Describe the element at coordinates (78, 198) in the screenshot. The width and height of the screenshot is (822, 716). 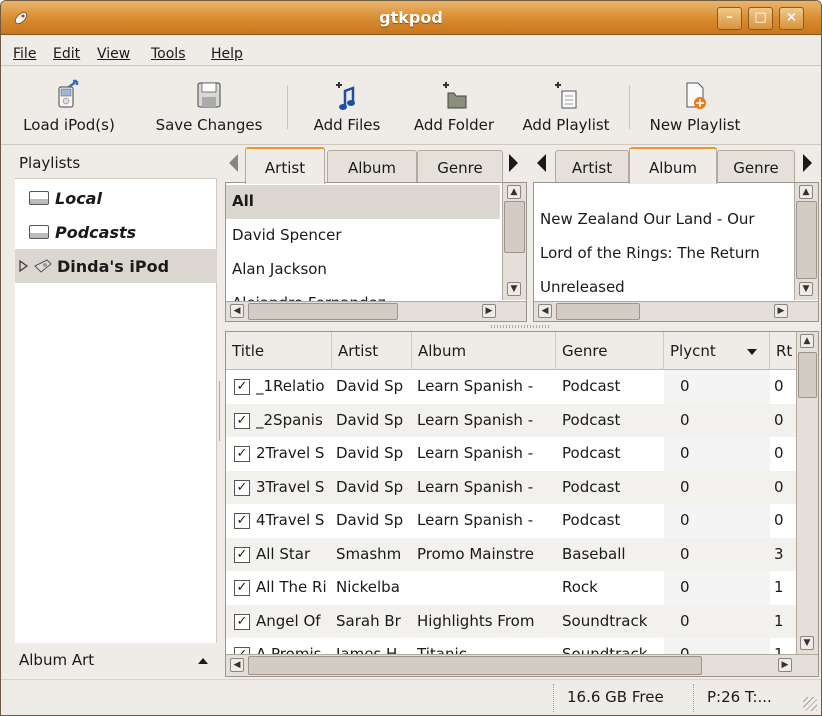
I see `playlist-label: Local` at that location.